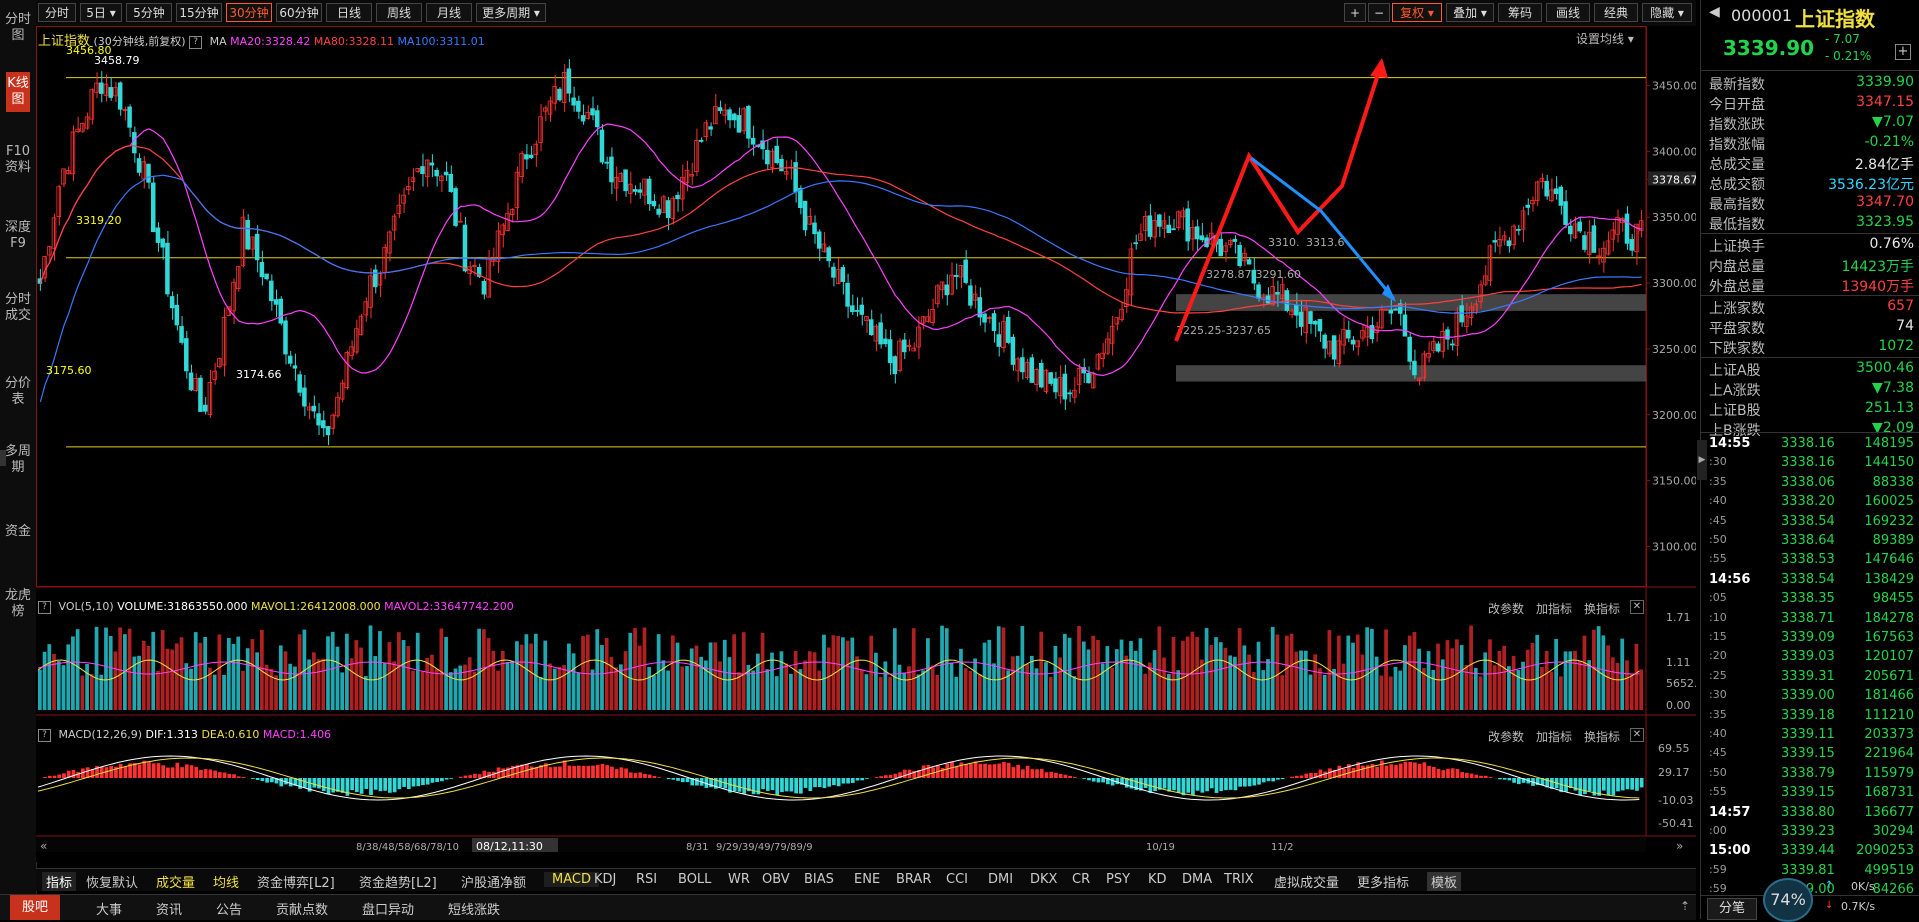 The image size is (1919, 922). What do you see at coordinates (18, 160) in the screenshot?
I see `tab-f10: F10资料` at bounding box center [18, 160].